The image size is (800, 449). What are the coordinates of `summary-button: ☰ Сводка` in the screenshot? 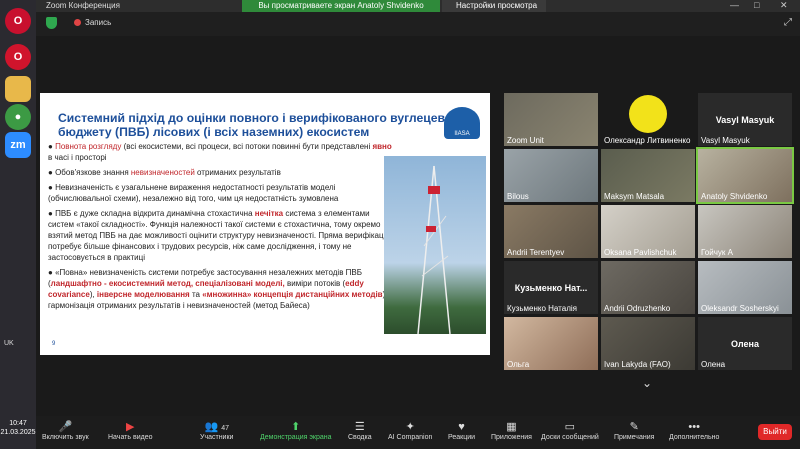 It's located at (360, 430).